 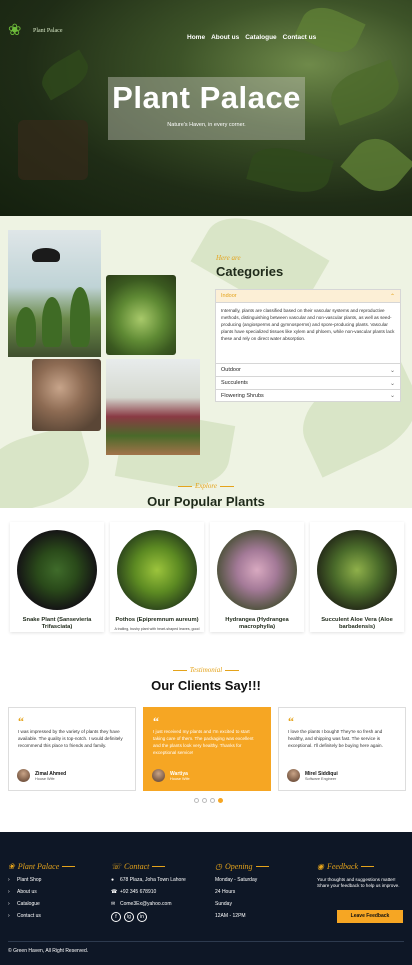 I want to click on popular-kicker: Explore, so click(x=206, y=486).